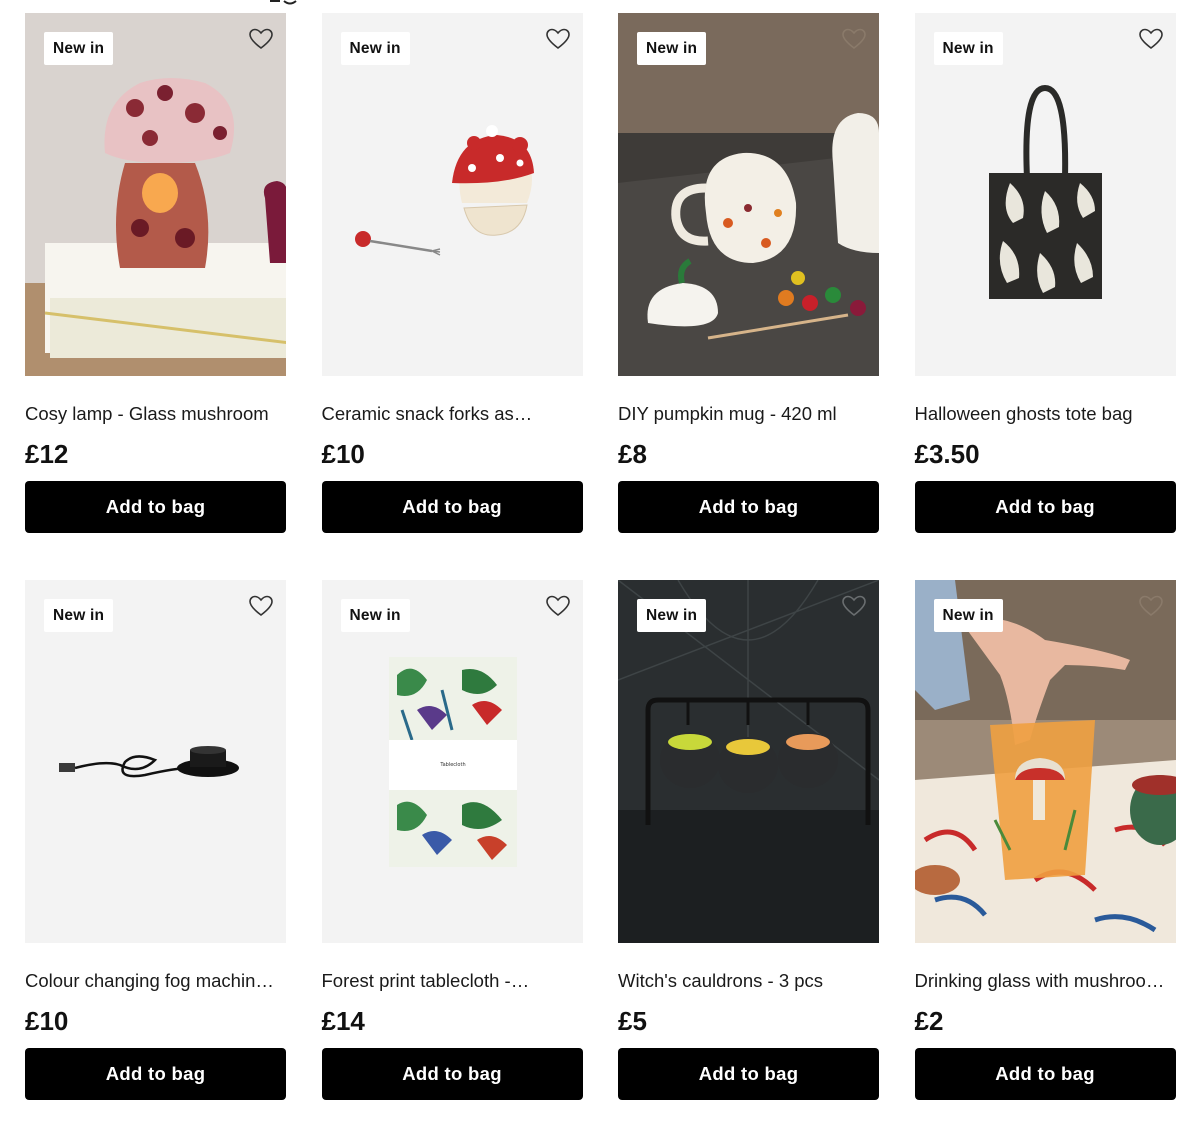  What do you see at coordinates (1044, 414) in the screenshot?
I see `product-name: Halloween ghosts tote bag` at bounding box center [1044, 414].